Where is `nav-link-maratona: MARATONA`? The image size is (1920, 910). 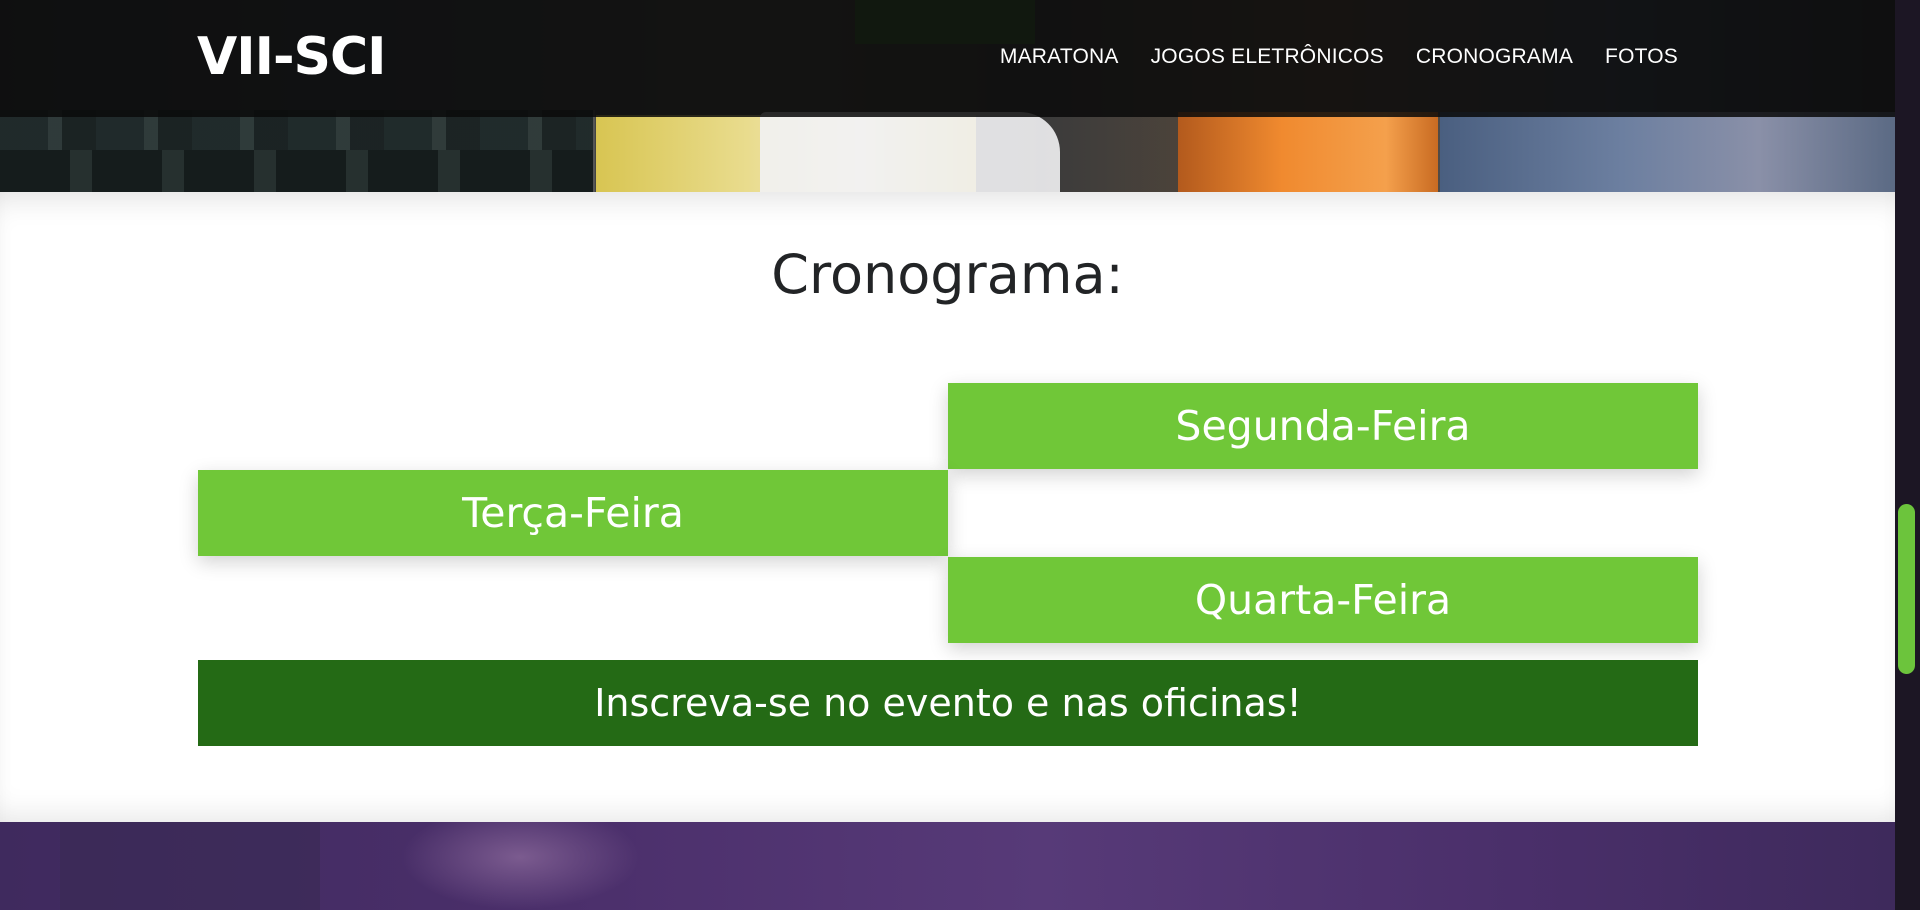
nav-link-maratona: MARATONA is located at coordinates (1059, 57).